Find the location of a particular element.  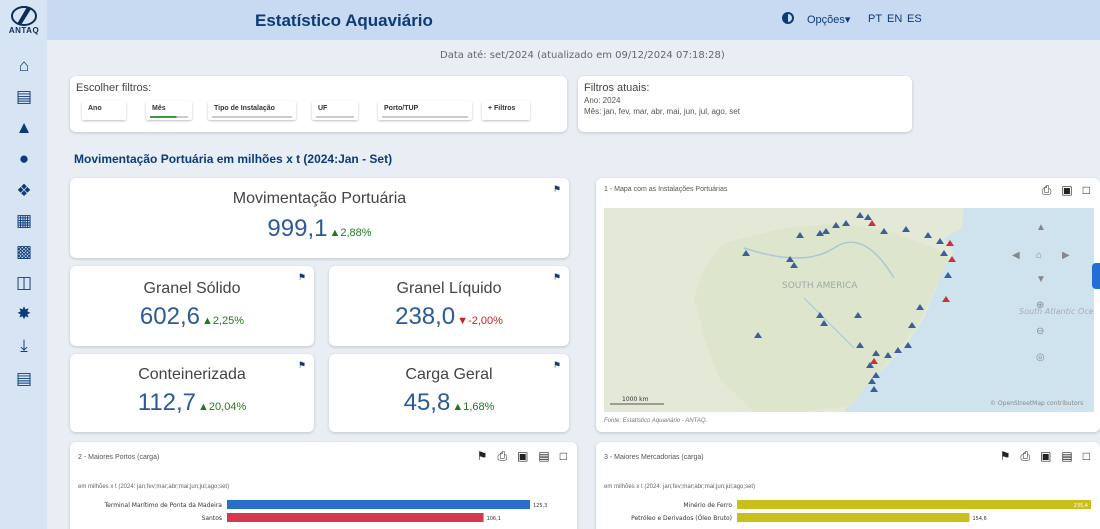

kpi-liquid-value: 238,0 is located at coordinates (425, 316).